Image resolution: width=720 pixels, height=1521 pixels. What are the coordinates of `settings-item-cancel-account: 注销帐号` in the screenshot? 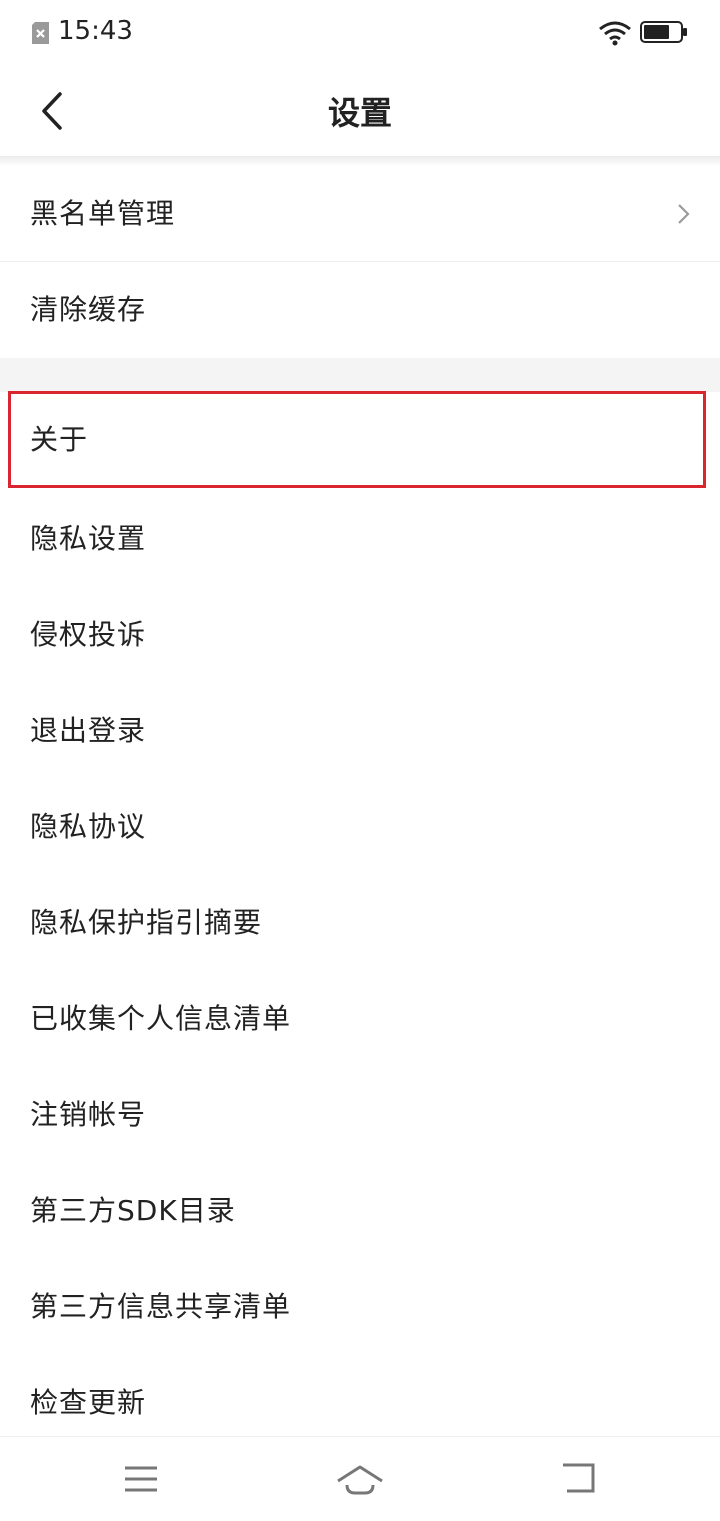 It's located at (360, 1115).